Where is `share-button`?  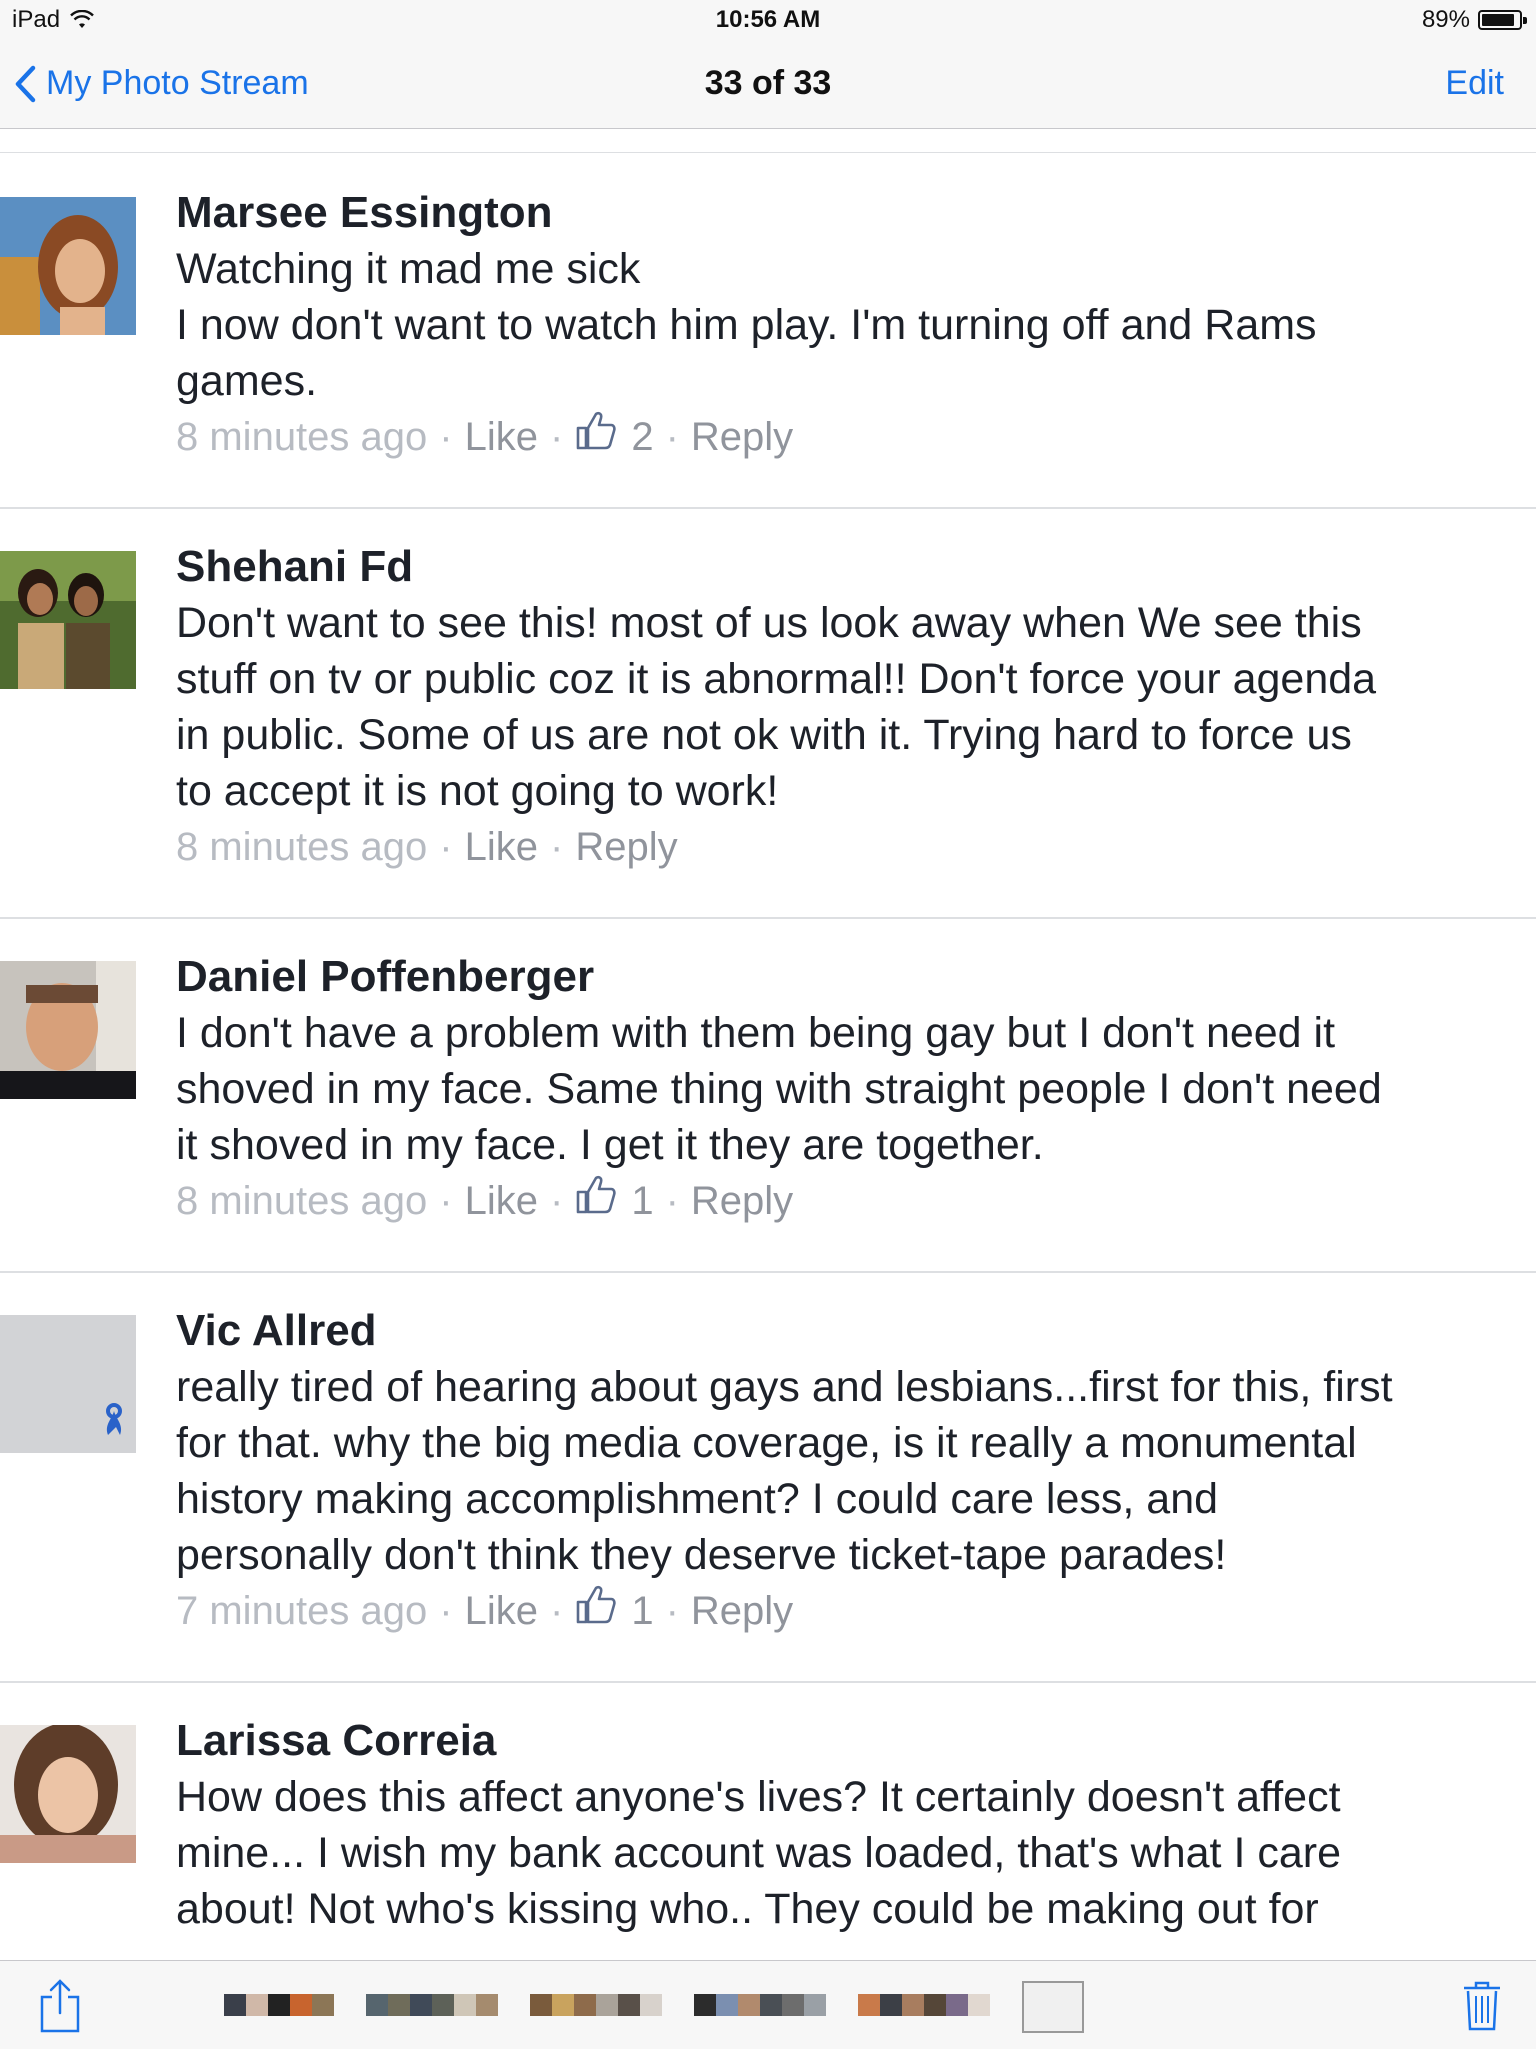
share-button is located at coordinates (60, 2008).